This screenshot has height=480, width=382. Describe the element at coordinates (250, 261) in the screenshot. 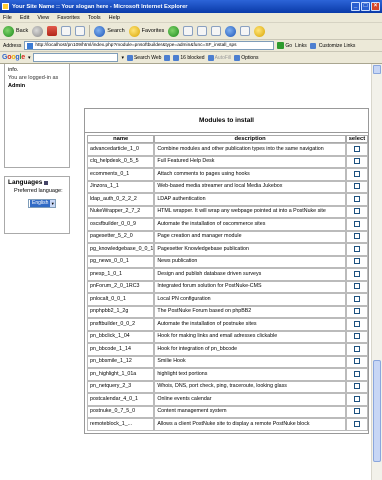

I see `module-description: News publication` at that location.